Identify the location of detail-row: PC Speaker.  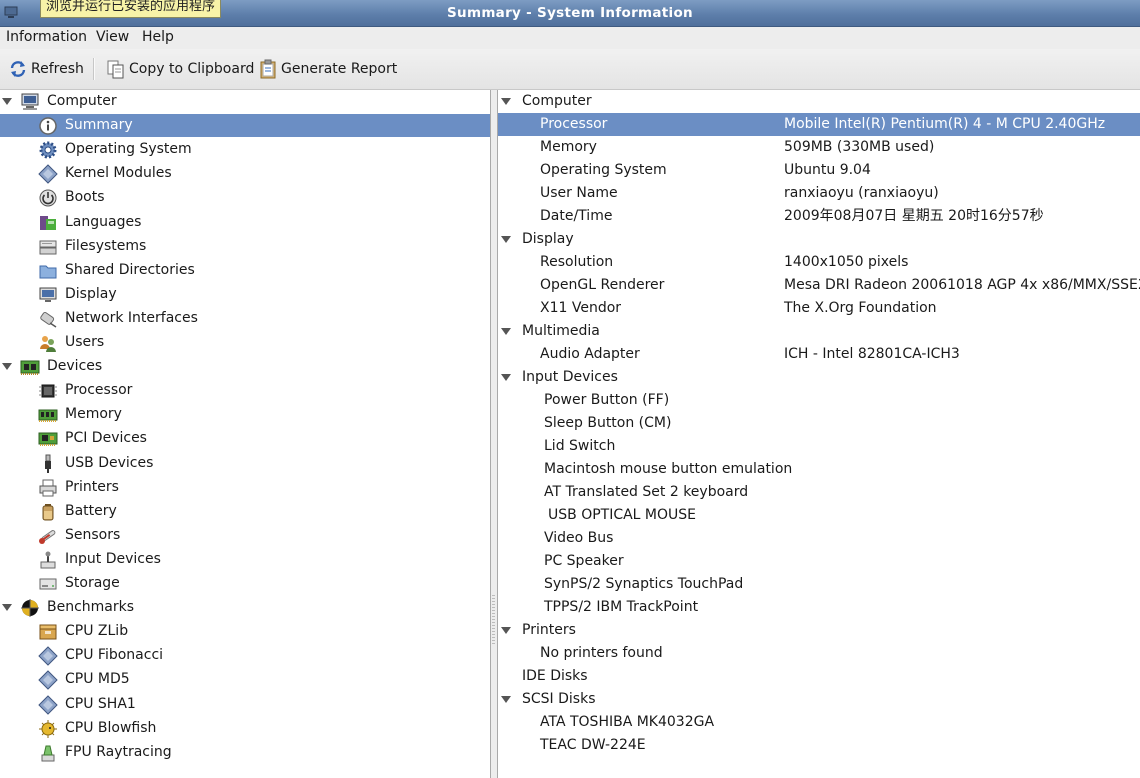
(819, 561).